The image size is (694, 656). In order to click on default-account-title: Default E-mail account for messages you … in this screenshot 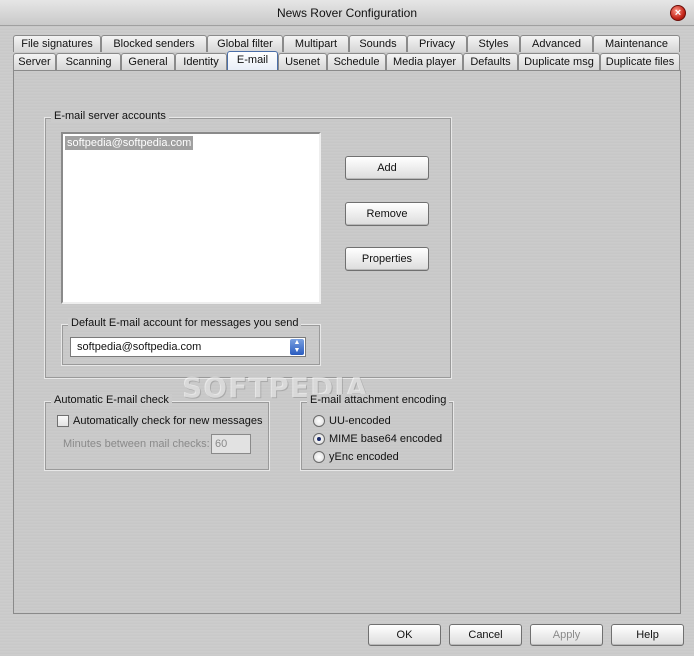, I will do `click(185, 323)`.